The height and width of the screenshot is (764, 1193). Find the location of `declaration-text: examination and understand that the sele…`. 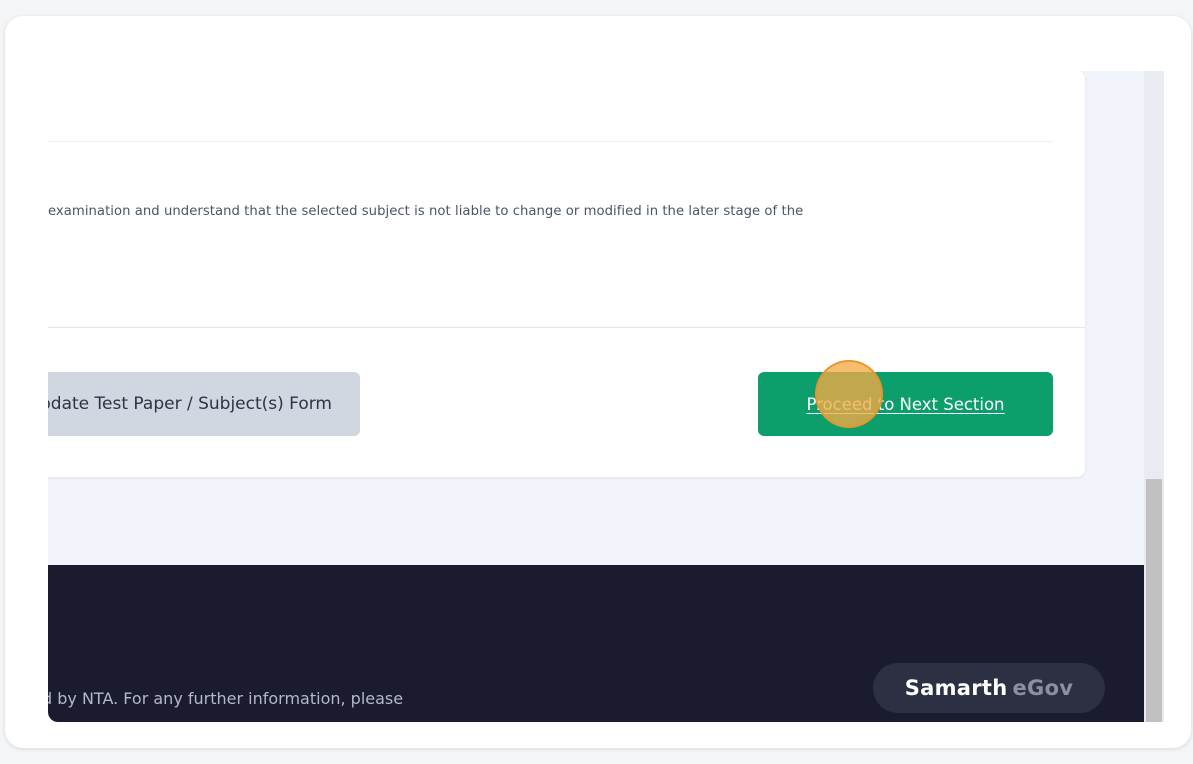

declaration-text: examination and understand that the sele… is located at coordinates (426, 211).